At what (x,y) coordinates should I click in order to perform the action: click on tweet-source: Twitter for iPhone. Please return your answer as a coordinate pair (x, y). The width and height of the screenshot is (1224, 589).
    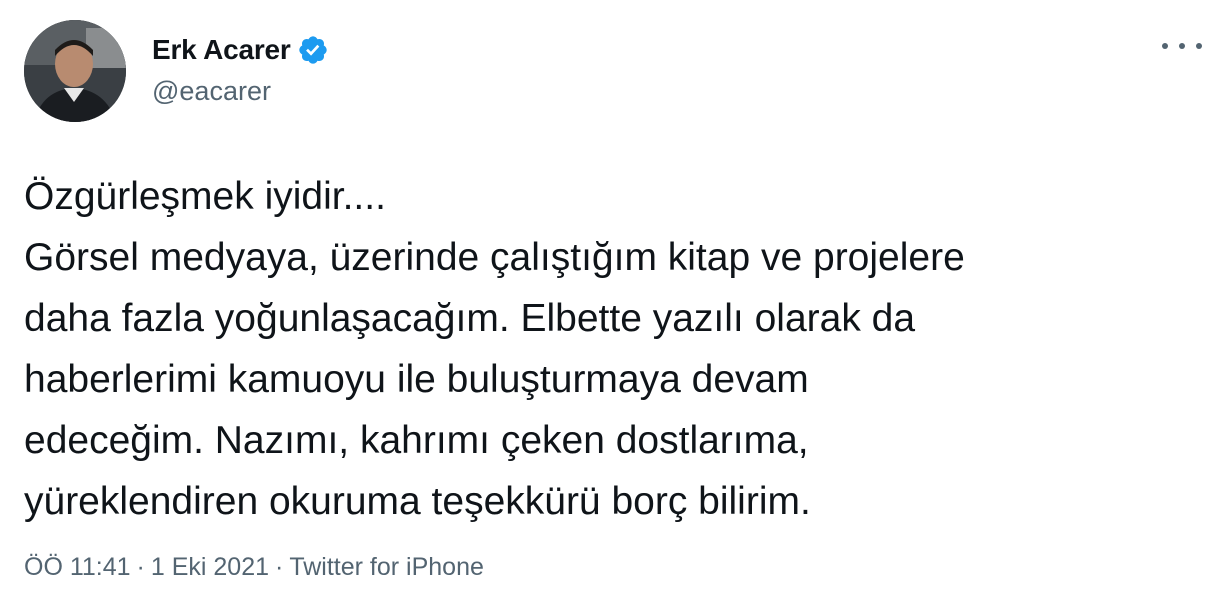
    Looking at the image, I should click on (386, 567).